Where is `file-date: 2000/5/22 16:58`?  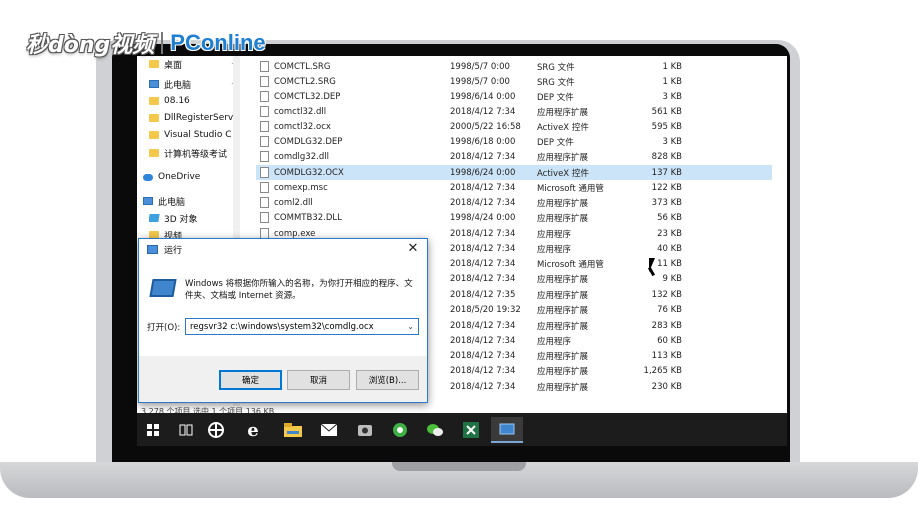
file-date: 2000/5/22 16:58 is located at coordinates (485, 126).